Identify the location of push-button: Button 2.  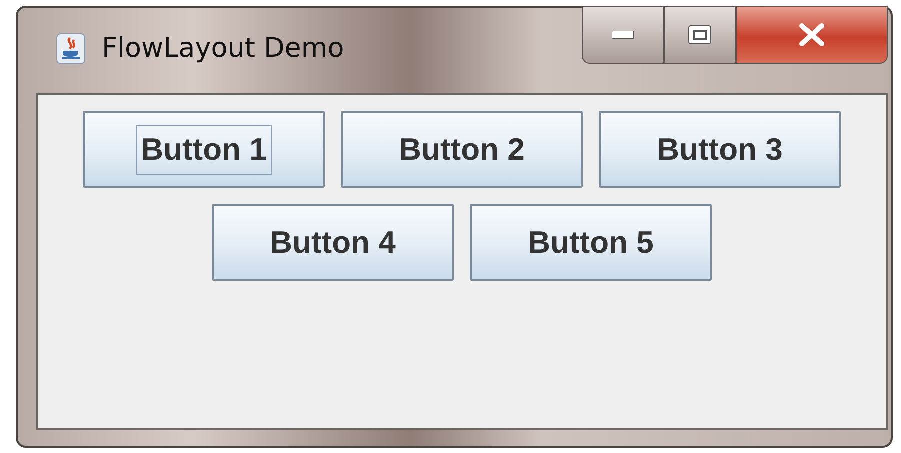
(462, 149).